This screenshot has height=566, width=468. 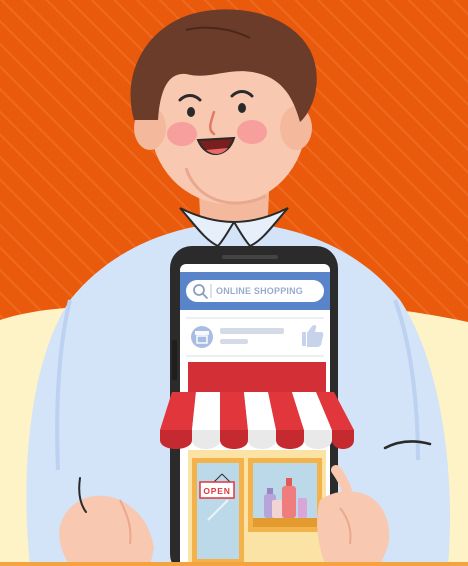 I want to click on eye-right, so click(x=242, y=108).